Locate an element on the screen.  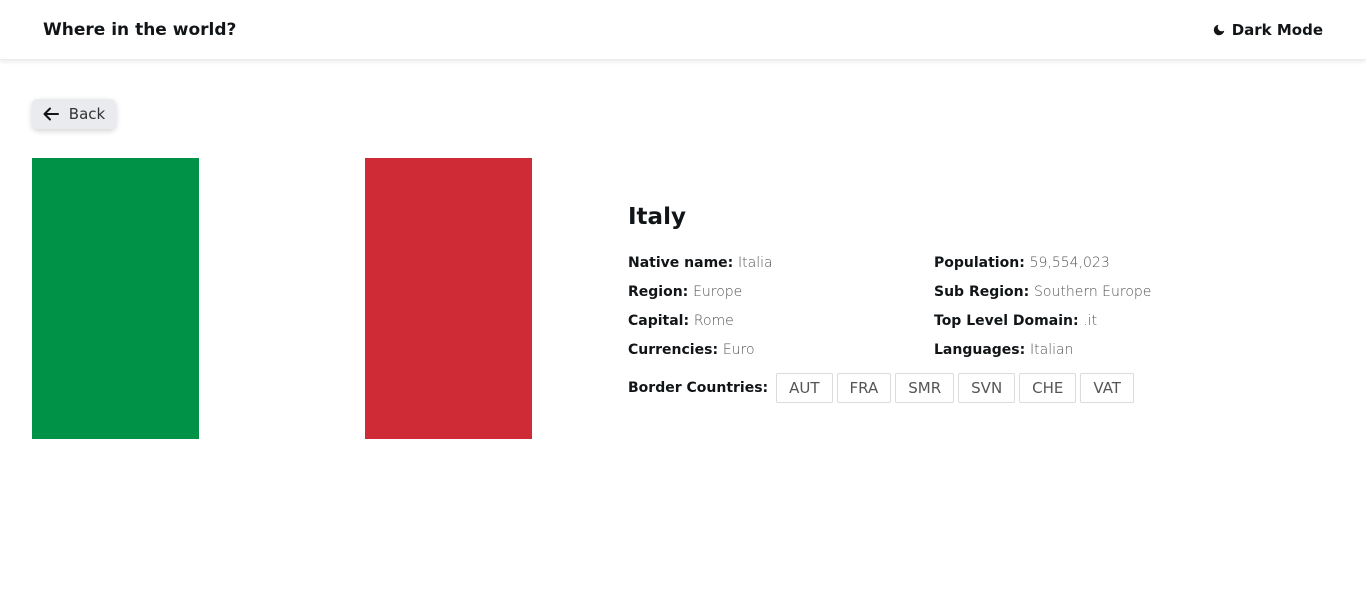
border-country-chip: FRA is located at coordinates (864, 388).